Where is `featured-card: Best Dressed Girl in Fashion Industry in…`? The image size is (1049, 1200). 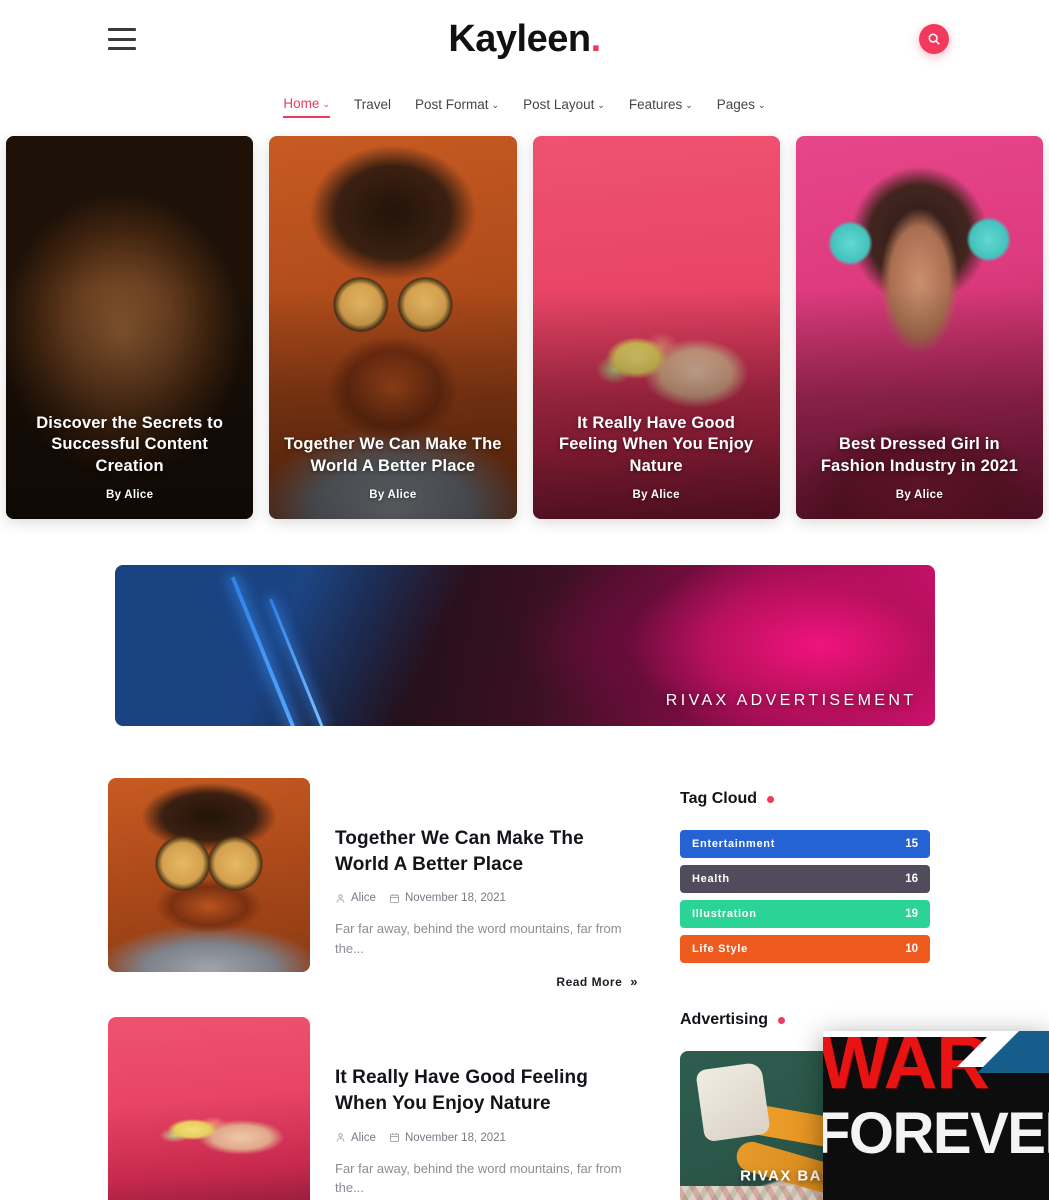
featured-card: Best Dressed Girl in Fashion Industry in… is located at coordinates (919, 327).